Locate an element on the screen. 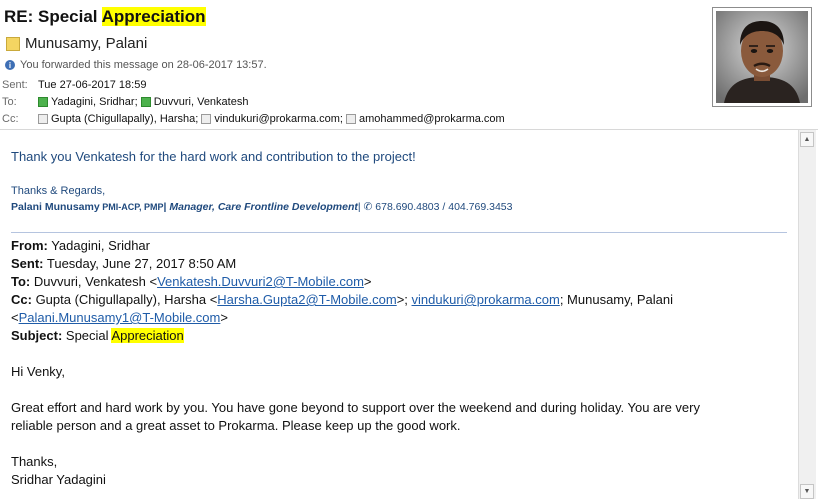  quoted-subject: Subject: Special Appreciation is located at coordinates (97, 335).